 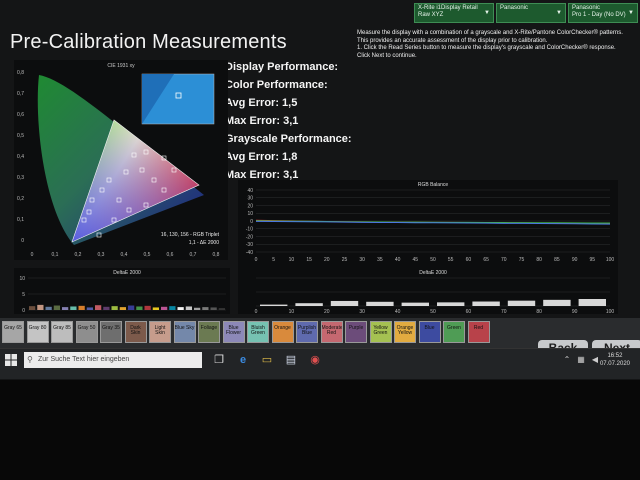 I want to click on cie-y-tick: 0,8, so click(x=20, y=73).